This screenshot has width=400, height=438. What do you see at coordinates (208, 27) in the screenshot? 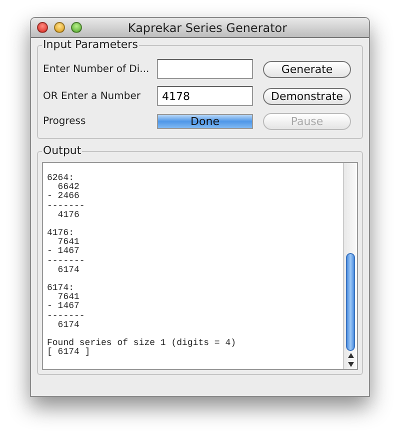
I see `window-title: Kaprekar Series Generator` at bounding box center [208, 27].